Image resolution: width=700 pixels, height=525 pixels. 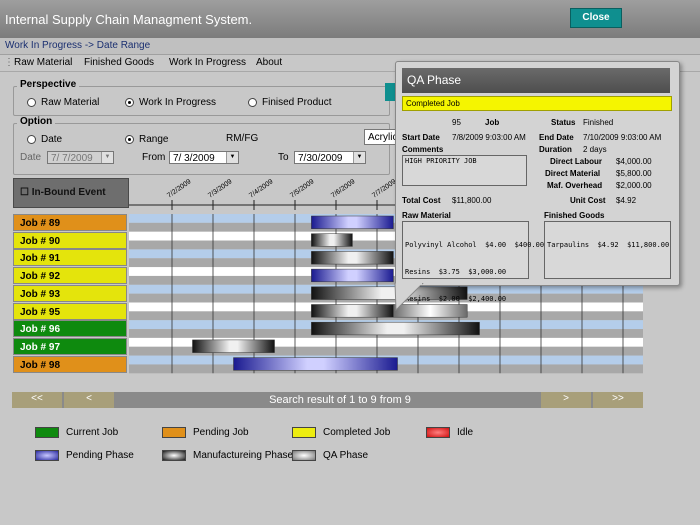 I want to click on start-date-key: Start Date, so click(x=421, y=137).